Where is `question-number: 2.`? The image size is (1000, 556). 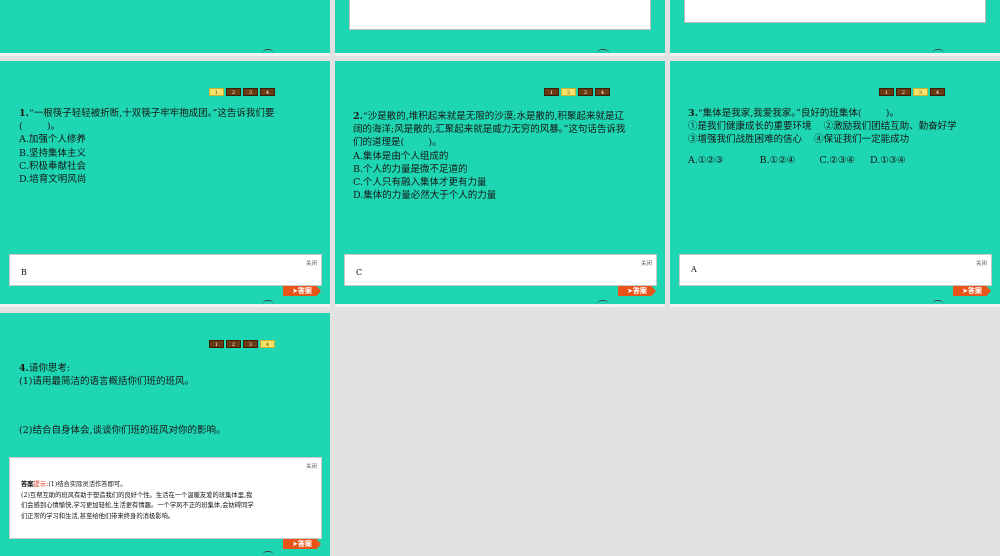
question-number: 2. is located at coordinates (358, 116).